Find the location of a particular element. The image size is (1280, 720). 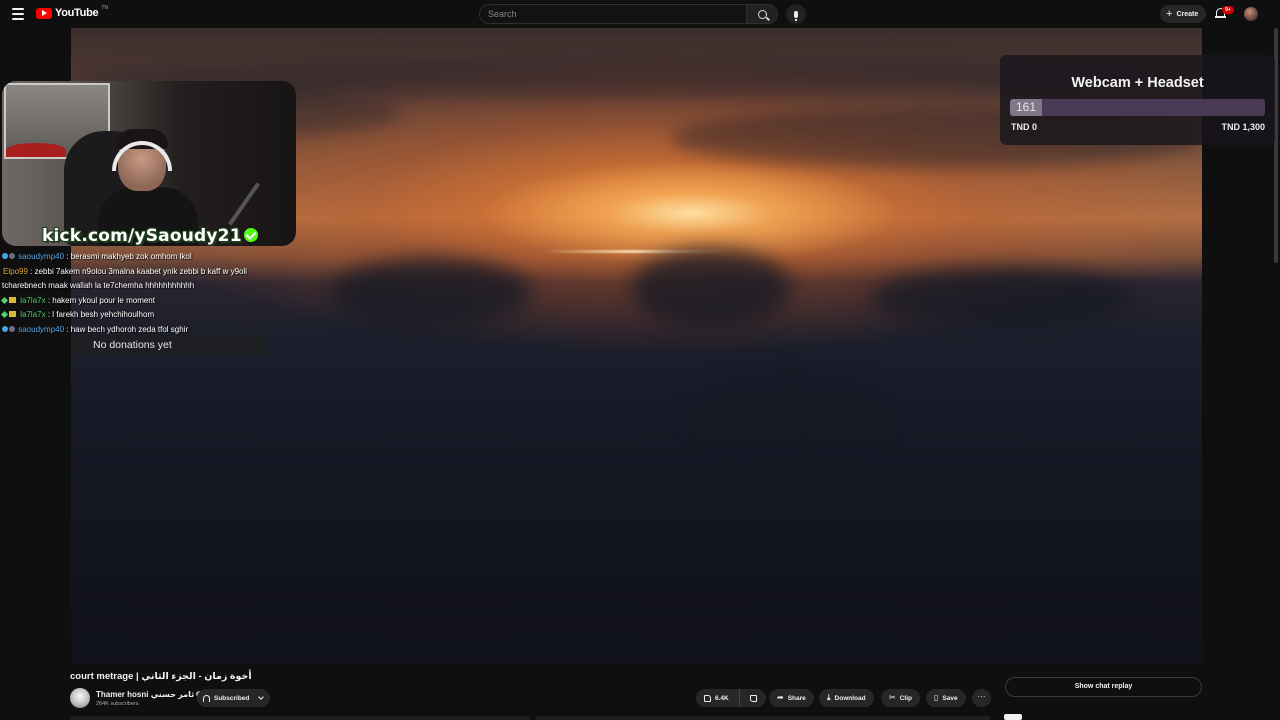

dislike-button is located at coordinates (753, 698).